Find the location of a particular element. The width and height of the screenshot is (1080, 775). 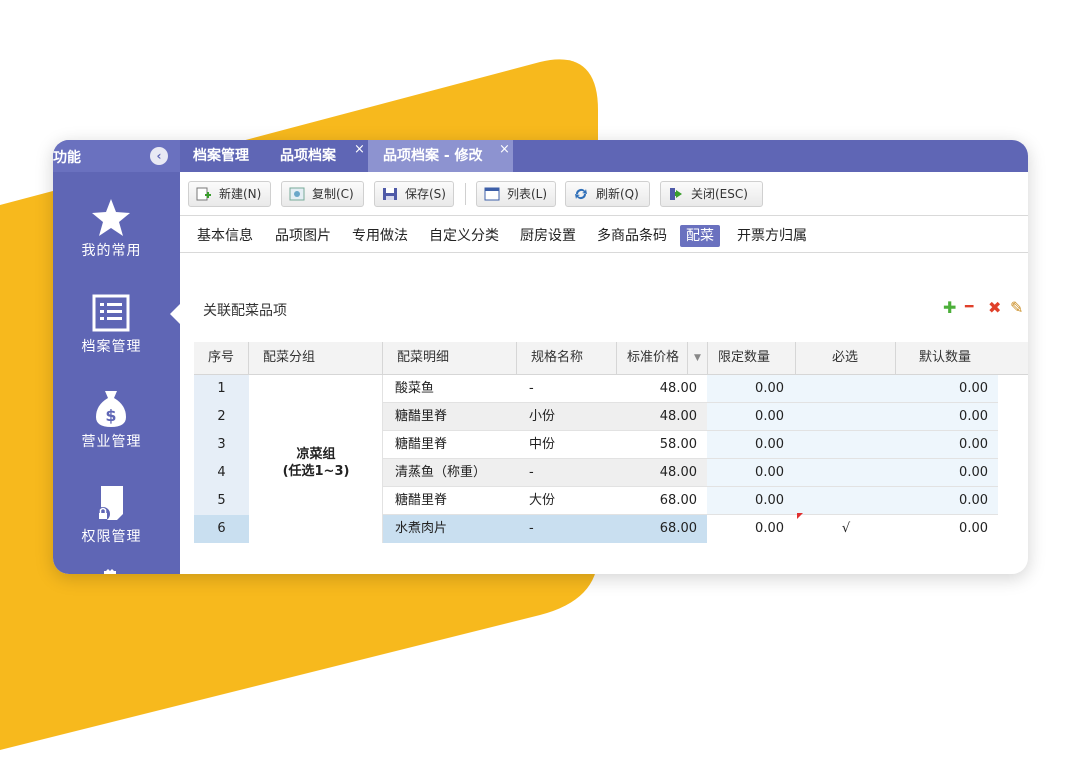

sort-down-icon: ▼ is located at coordinates (698, 358).